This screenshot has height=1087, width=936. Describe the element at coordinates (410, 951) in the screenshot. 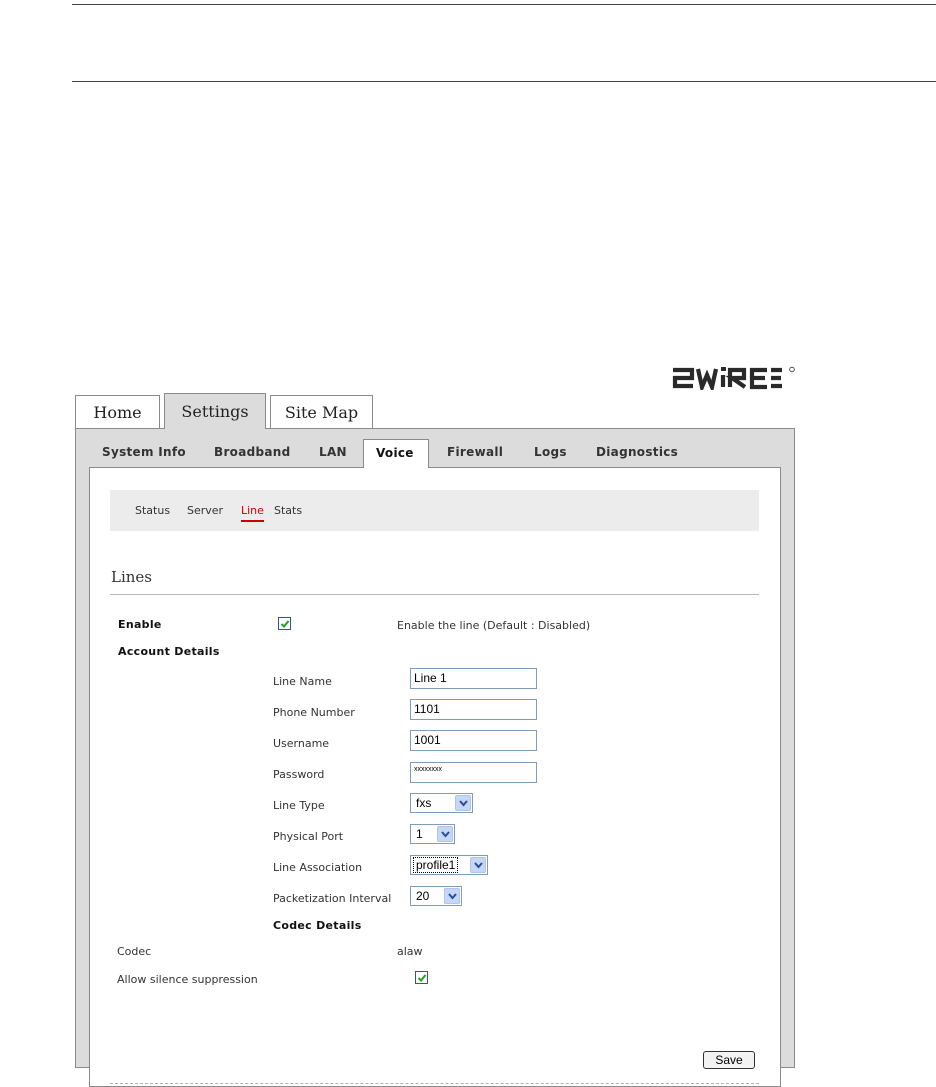

I see `codec-value: alaw` at that location.